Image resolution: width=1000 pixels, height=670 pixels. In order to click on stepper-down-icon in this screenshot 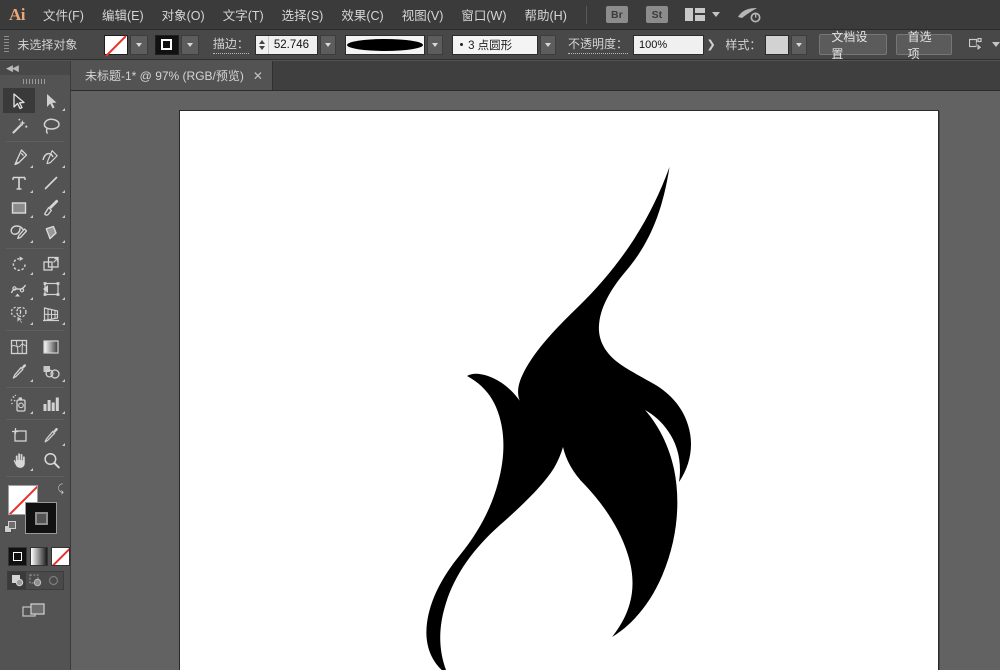, I will do `click(261, 47)`.